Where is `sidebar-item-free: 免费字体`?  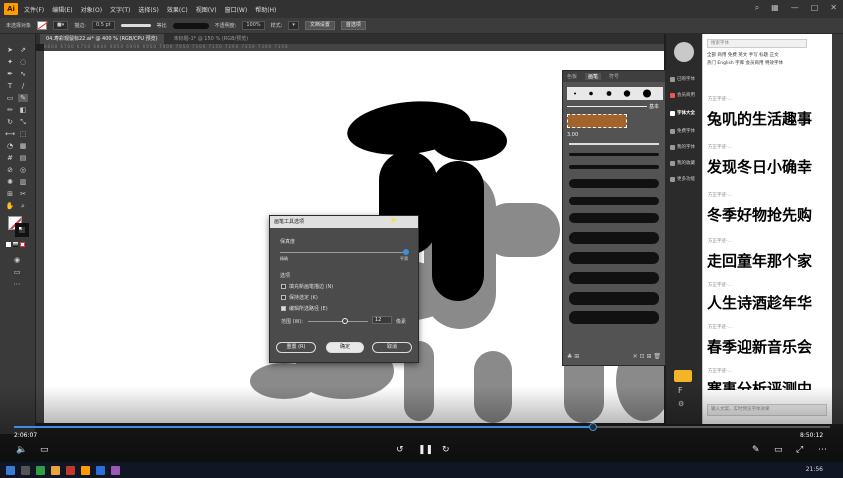 sidebar-item-free: 免费字体 is located at coordinates (682, 131).